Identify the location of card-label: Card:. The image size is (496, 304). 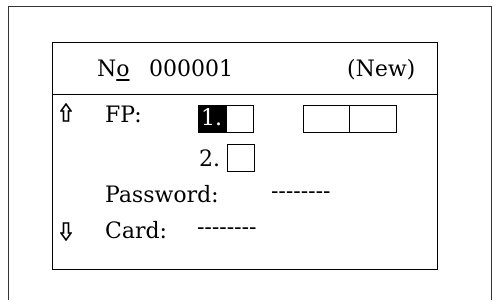
(136, 231).